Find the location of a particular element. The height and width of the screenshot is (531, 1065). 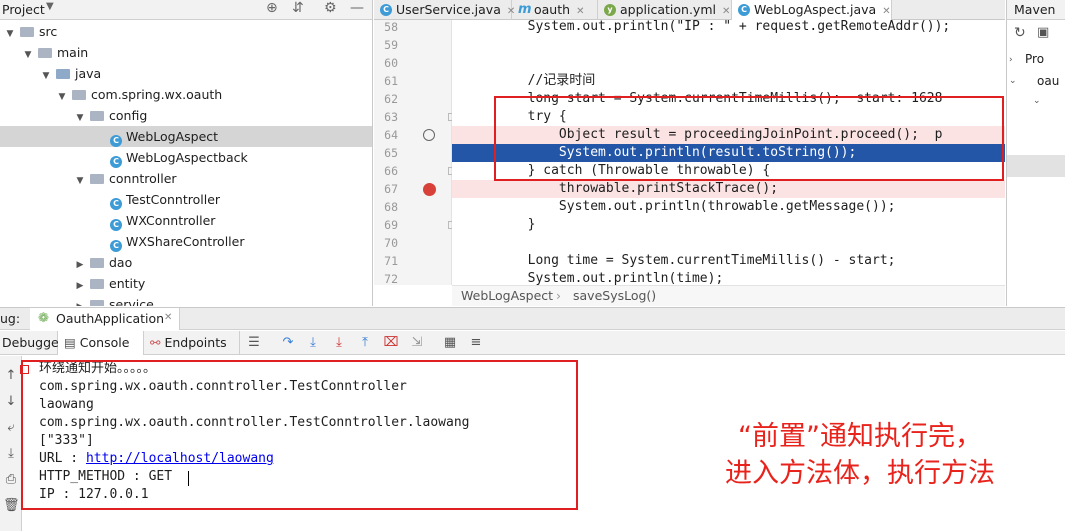

tree-item: C WXShareController is located at coordinates (186, 241).